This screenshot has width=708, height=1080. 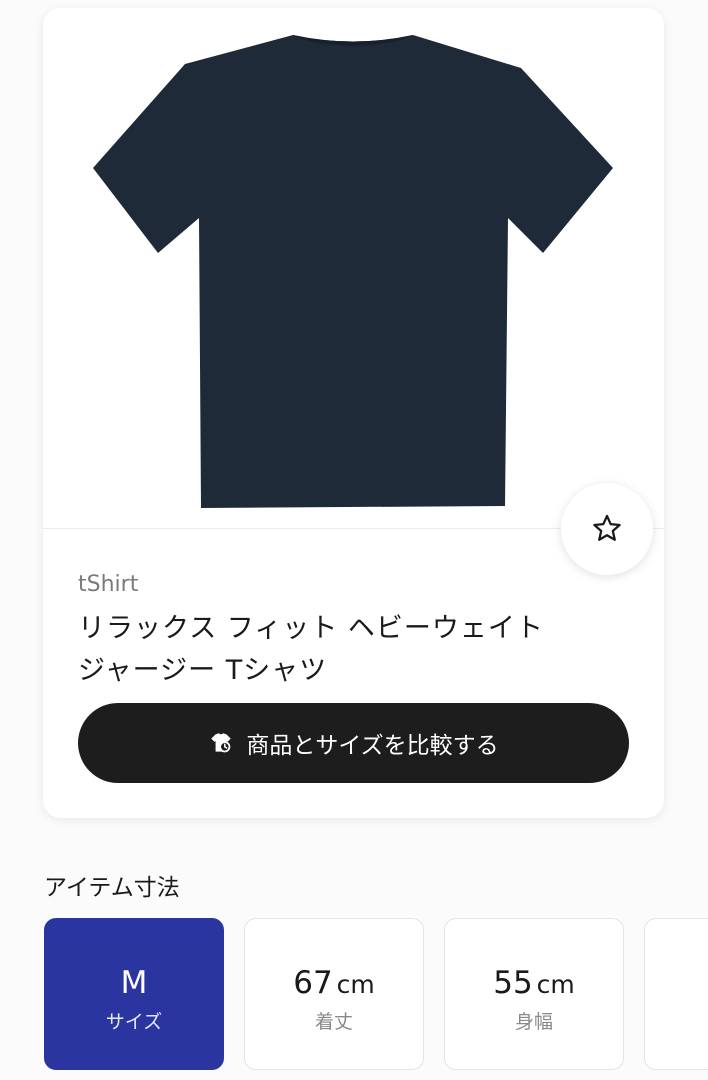 I want to click on measurement-value: M, so click(x=134, y=983).